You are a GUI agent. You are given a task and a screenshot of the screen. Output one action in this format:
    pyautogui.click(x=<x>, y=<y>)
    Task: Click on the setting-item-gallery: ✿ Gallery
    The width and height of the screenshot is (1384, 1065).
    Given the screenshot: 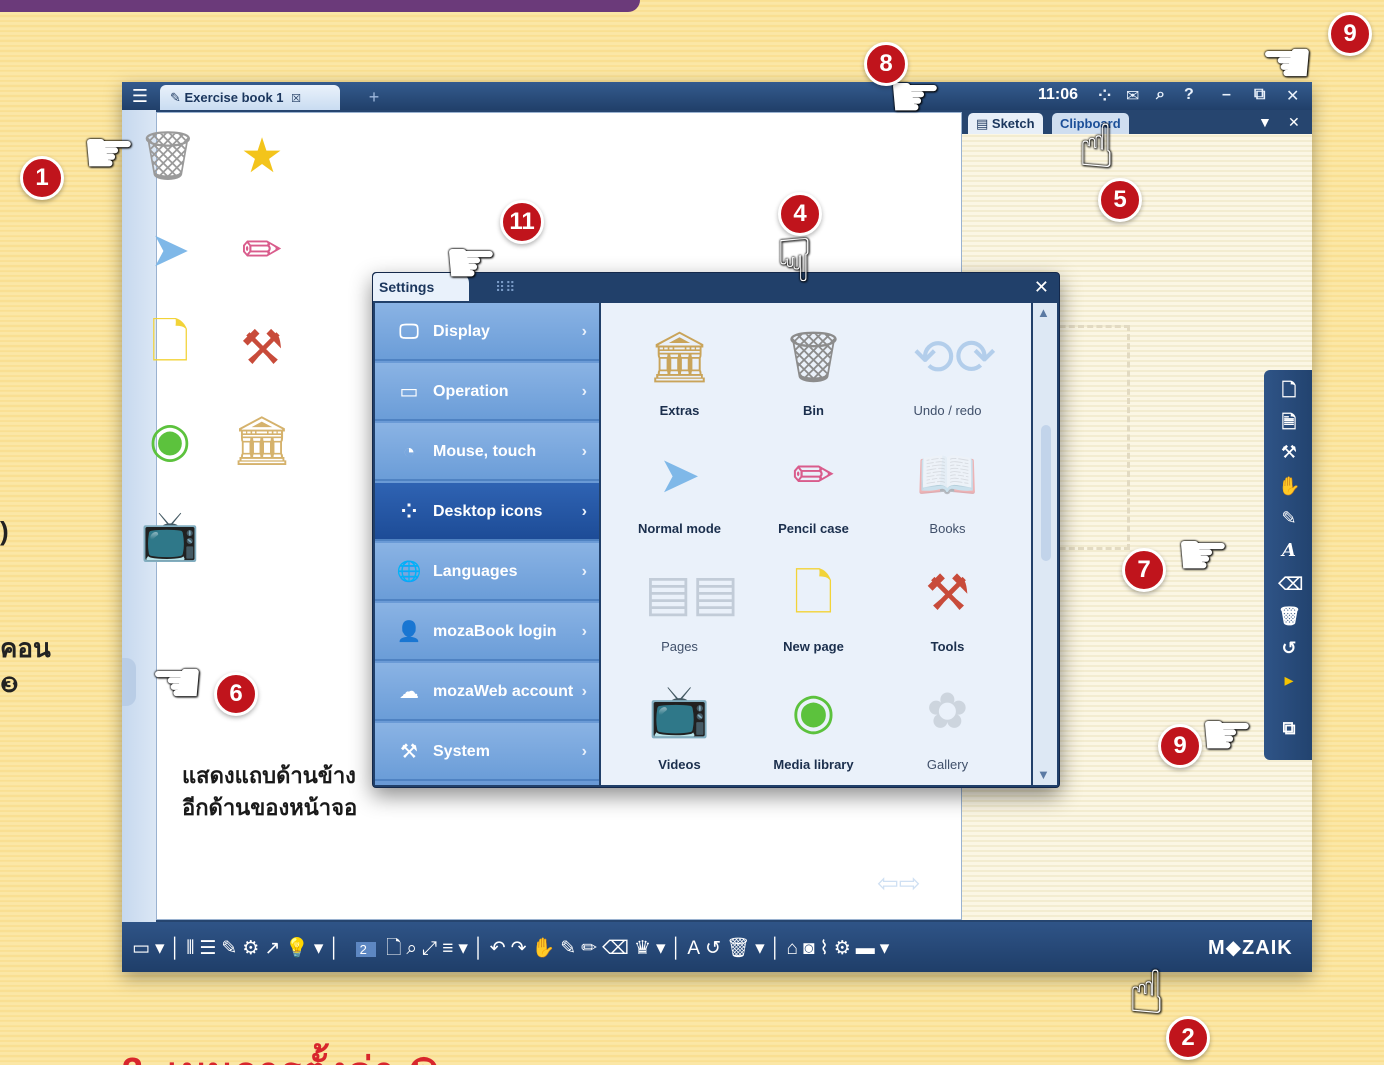 What is the action you would take?
    pyautogui.click(x=947, y=728)
    